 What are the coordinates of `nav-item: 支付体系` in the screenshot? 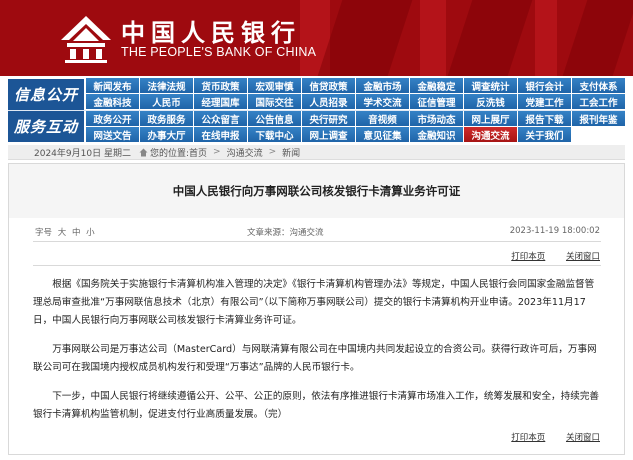 It's located at (598, 85).